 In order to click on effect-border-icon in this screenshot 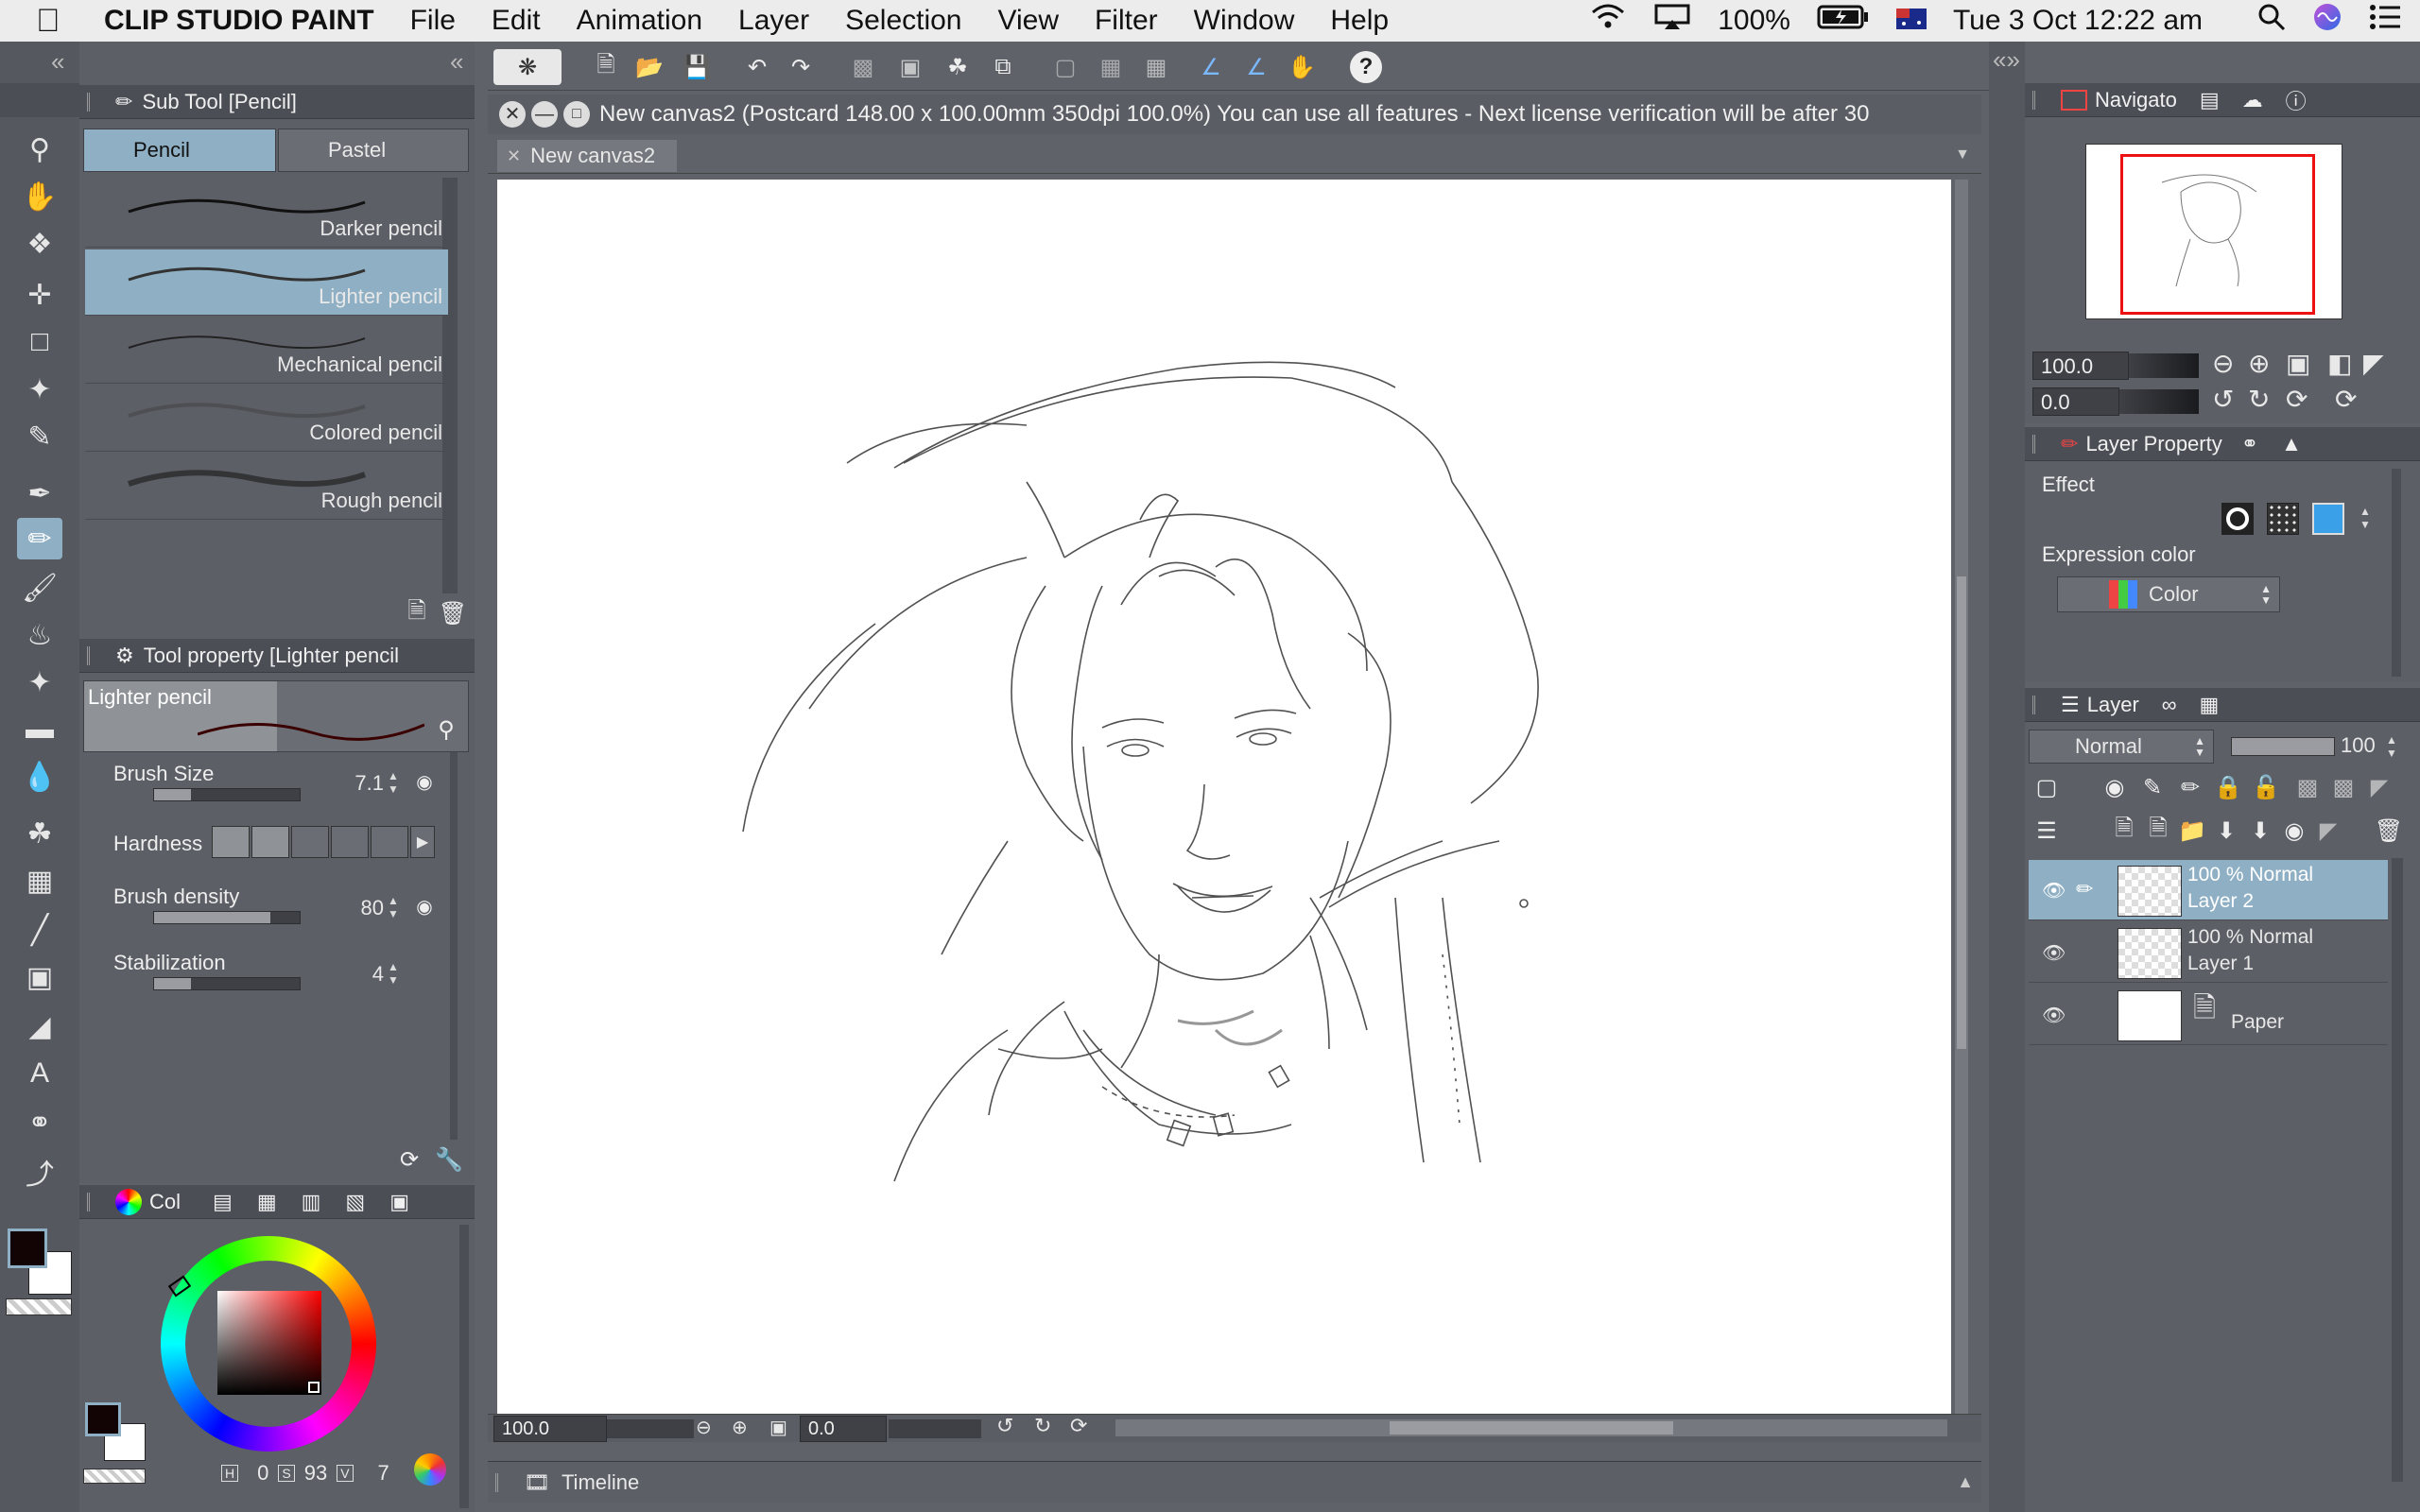, I will do `click(2238, 519)`.